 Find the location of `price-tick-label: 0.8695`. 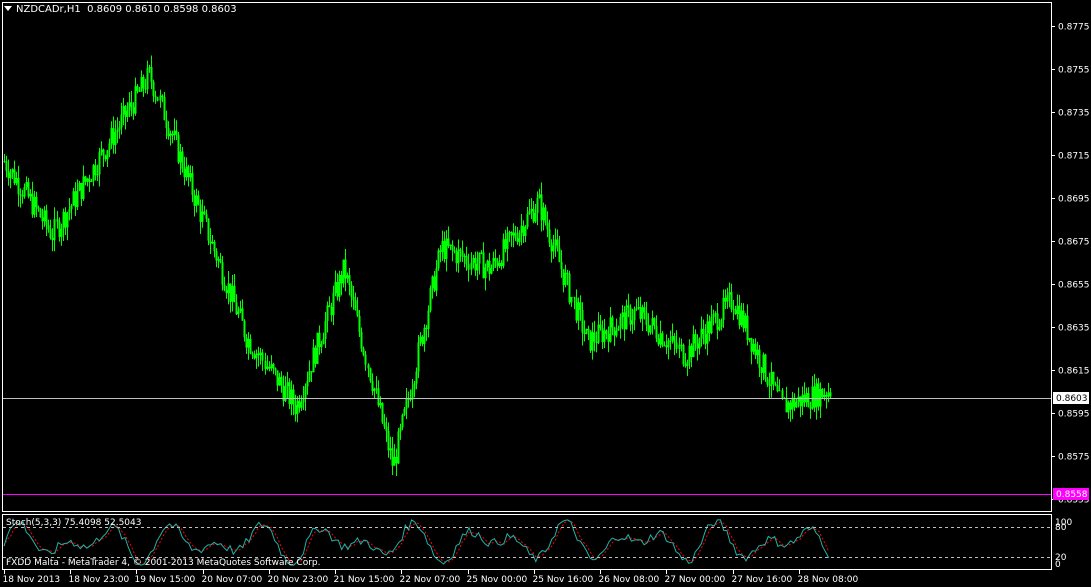

price-tick-label: 0.8695 is located at coordinates (1074, 200).